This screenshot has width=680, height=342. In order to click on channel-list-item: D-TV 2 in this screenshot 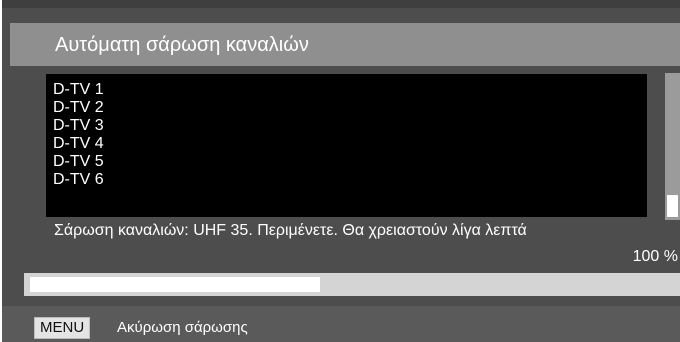, I will do `click(78, 107)`.